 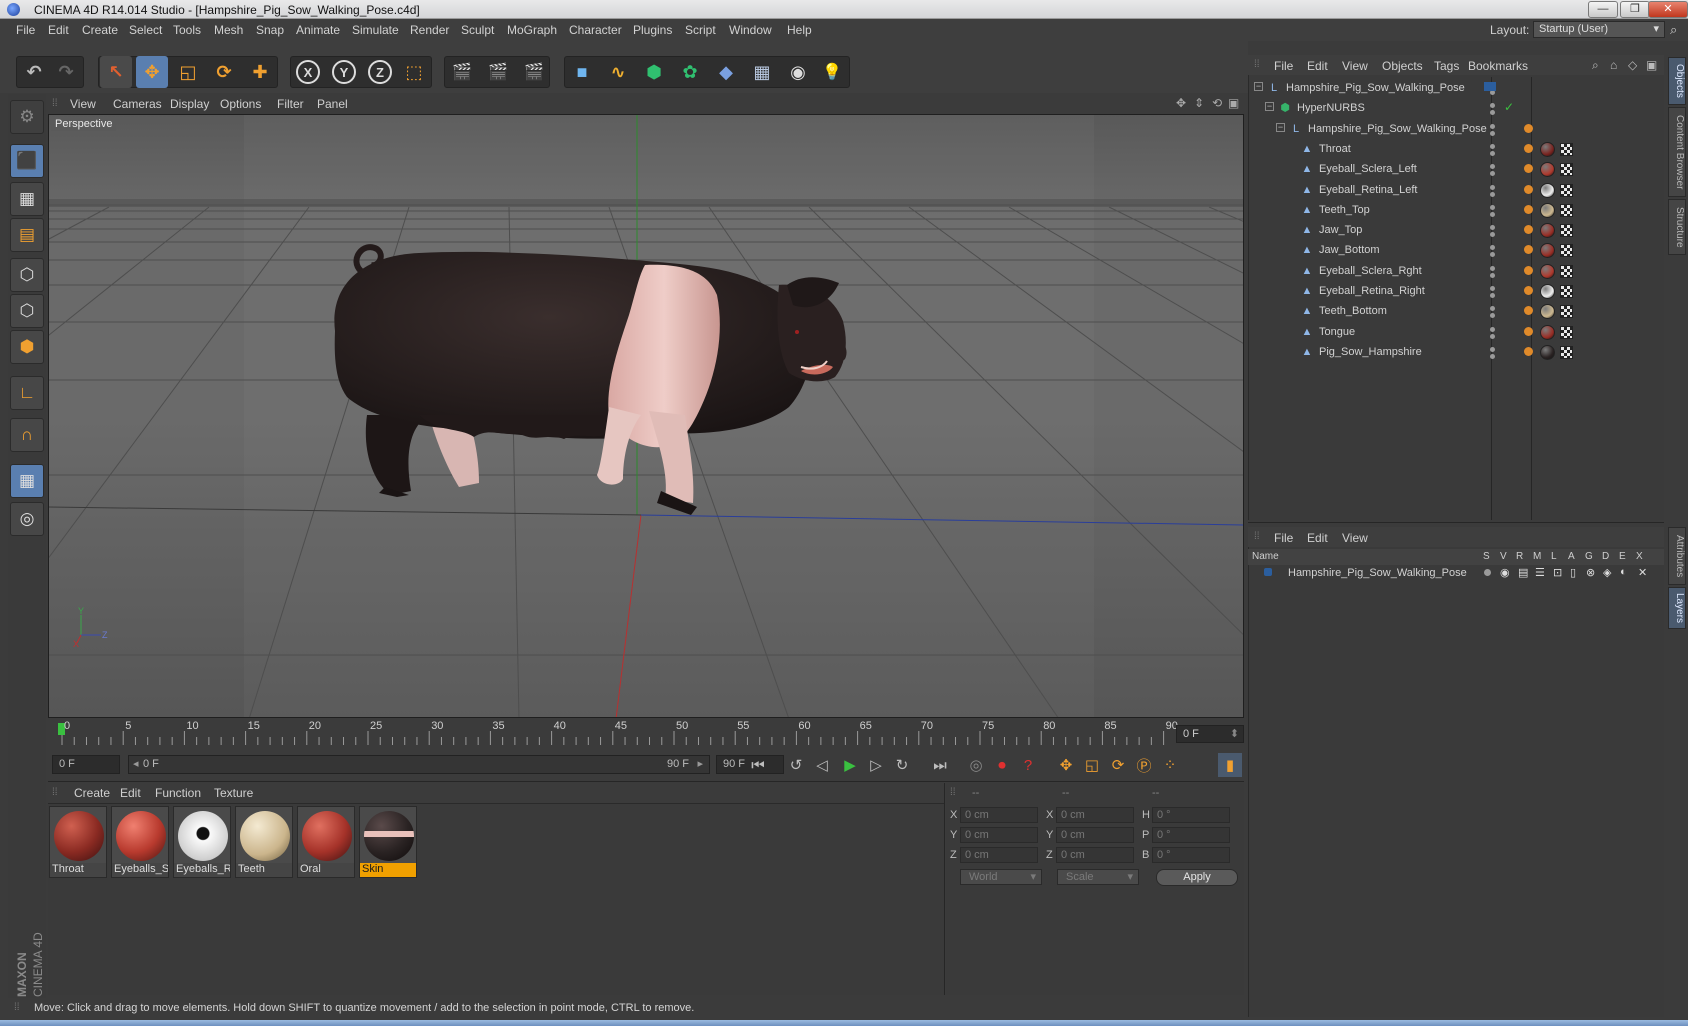 I want to click on scale-key-button: ◱, so click(x=1092, y=765).